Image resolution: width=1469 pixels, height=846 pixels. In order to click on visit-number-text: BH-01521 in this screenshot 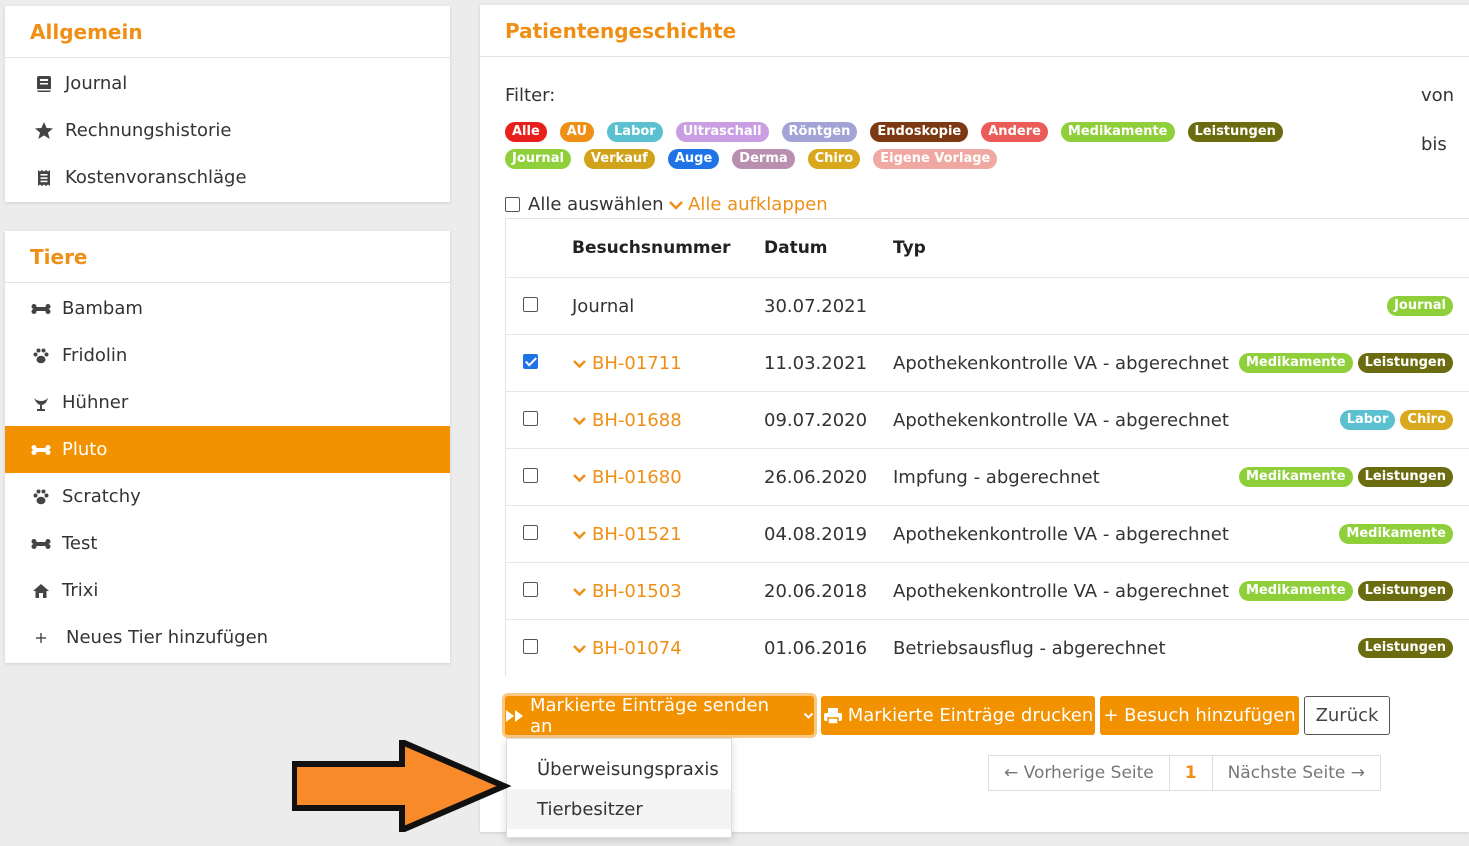, I will do `click(637, 534)`.